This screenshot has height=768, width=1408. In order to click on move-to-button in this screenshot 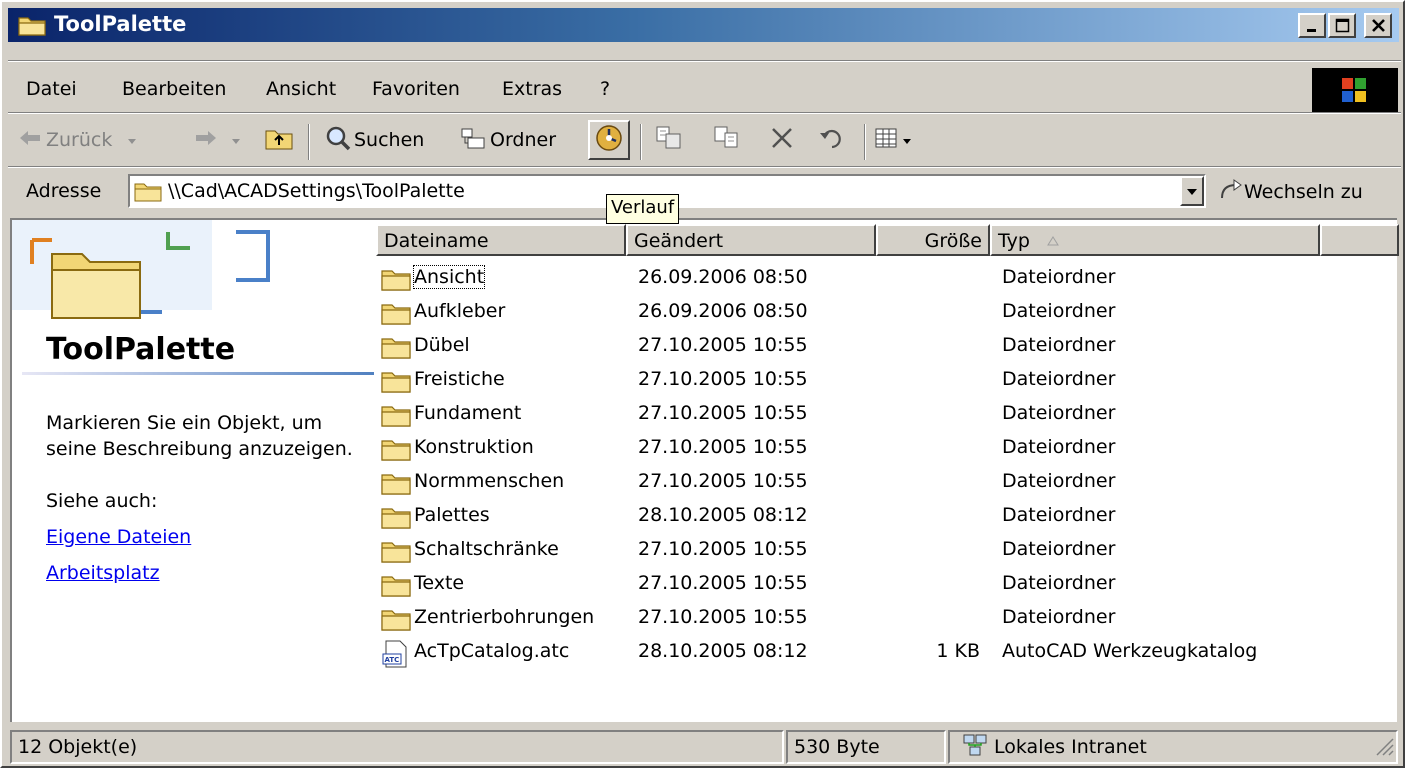, I will do `click(669, 140)`.